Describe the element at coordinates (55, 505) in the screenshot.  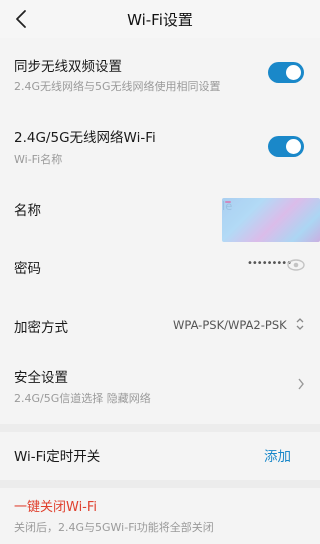
I see `shutdown-wifi-button: 一键关闭Wi-Fi` at that location.